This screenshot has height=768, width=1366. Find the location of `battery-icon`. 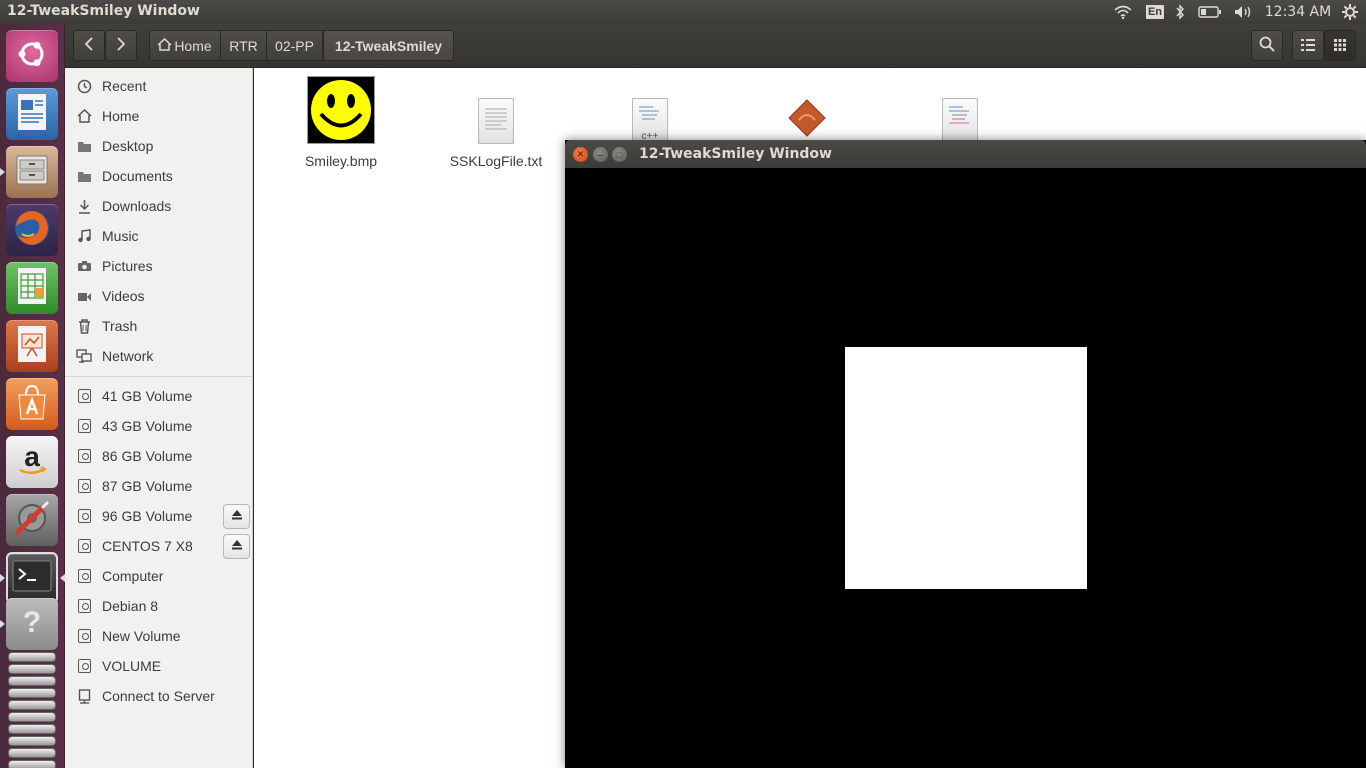

battery-icon is located at coordinates (1210, 12).